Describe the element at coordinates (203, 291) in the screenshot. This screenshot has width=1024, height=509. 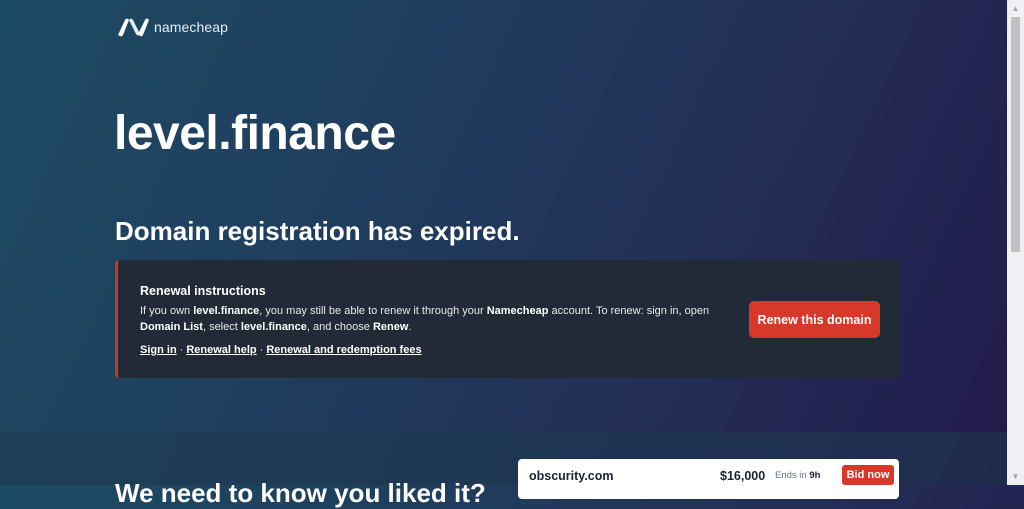
I see `renewal-title: Renewal instructions` at that location.